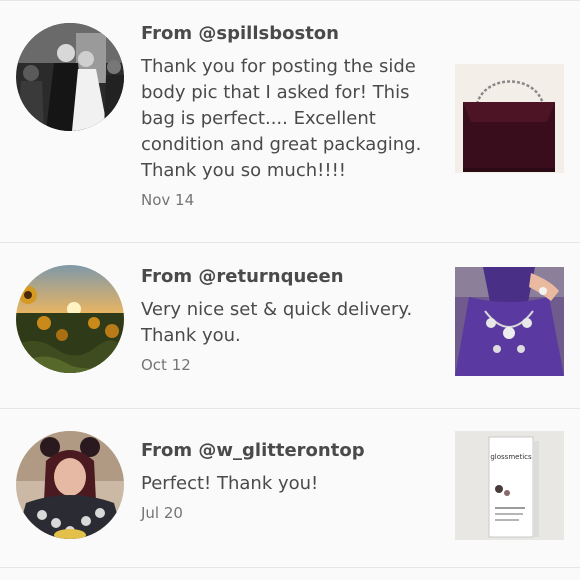 This screenshot has width=580, height=580. Describe the element at coordinates (291, 277) in the screenshot. I see `review-author: From @returnqueen` at that location.